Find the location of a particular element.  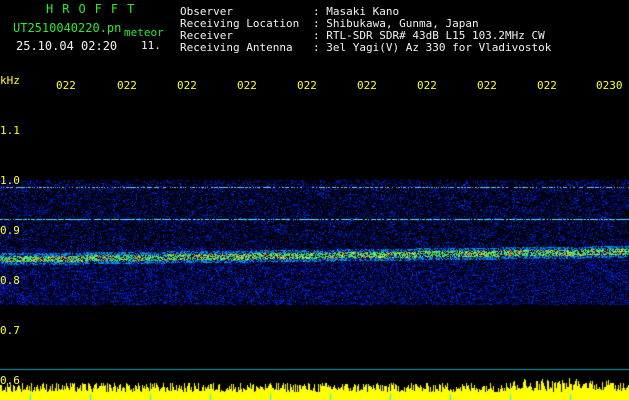

x-tick-label: 0230 is located at coordinates (609, 85).